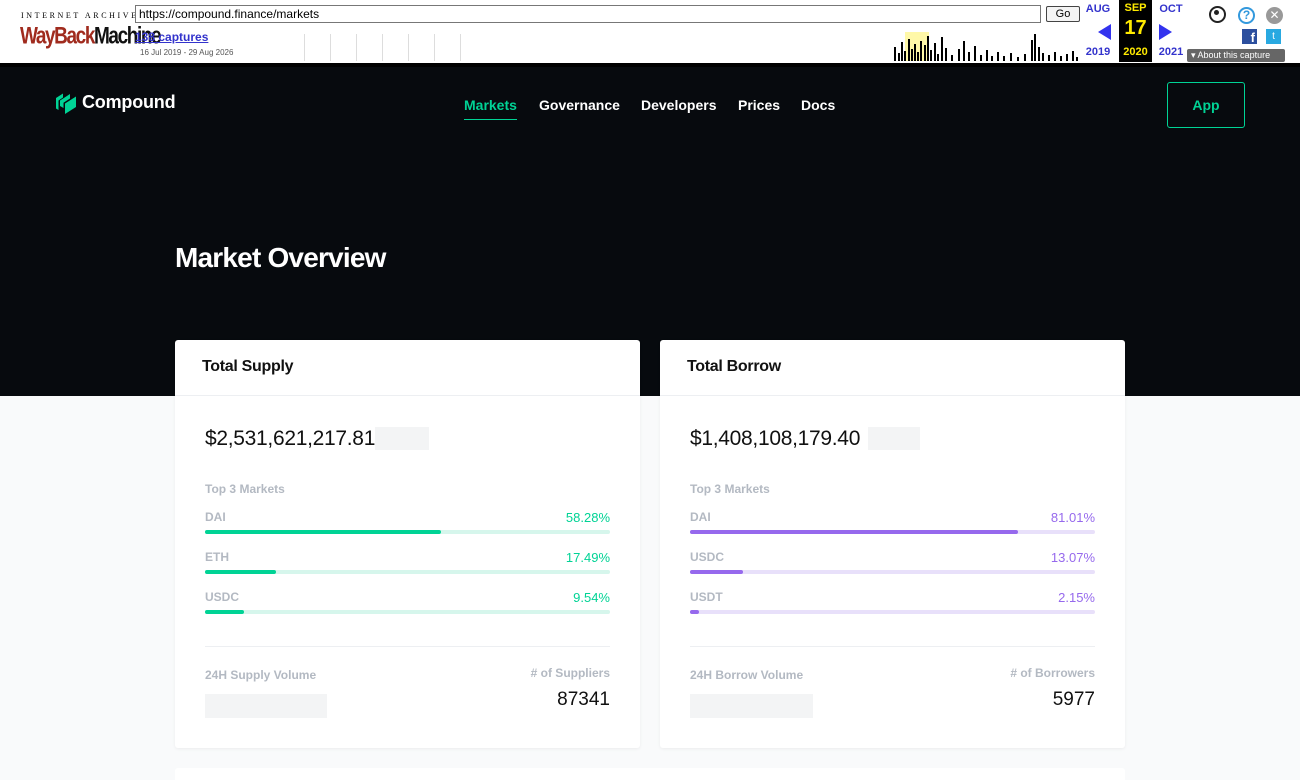 Image resolution: width=1300 pixels, height=780 pixels. Describe the element at coordinates (1072, 557) in the screenshot. I see `market-percent: 13.07%` at that location.